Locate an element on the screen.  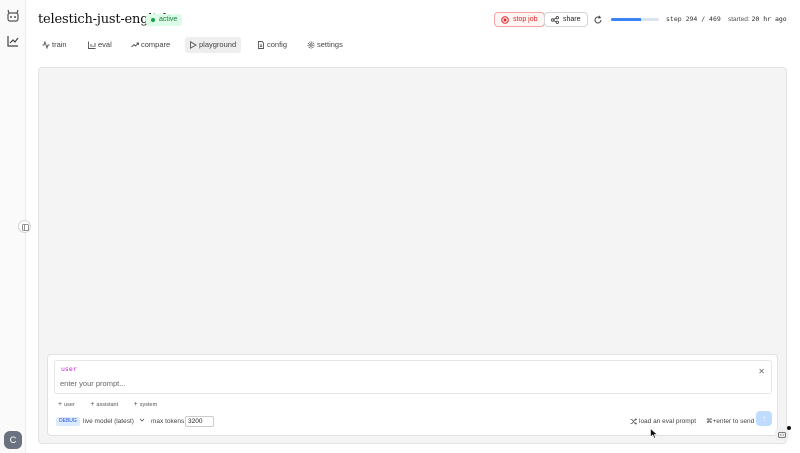
max-tokens-input is located at coordinates (199, 421).